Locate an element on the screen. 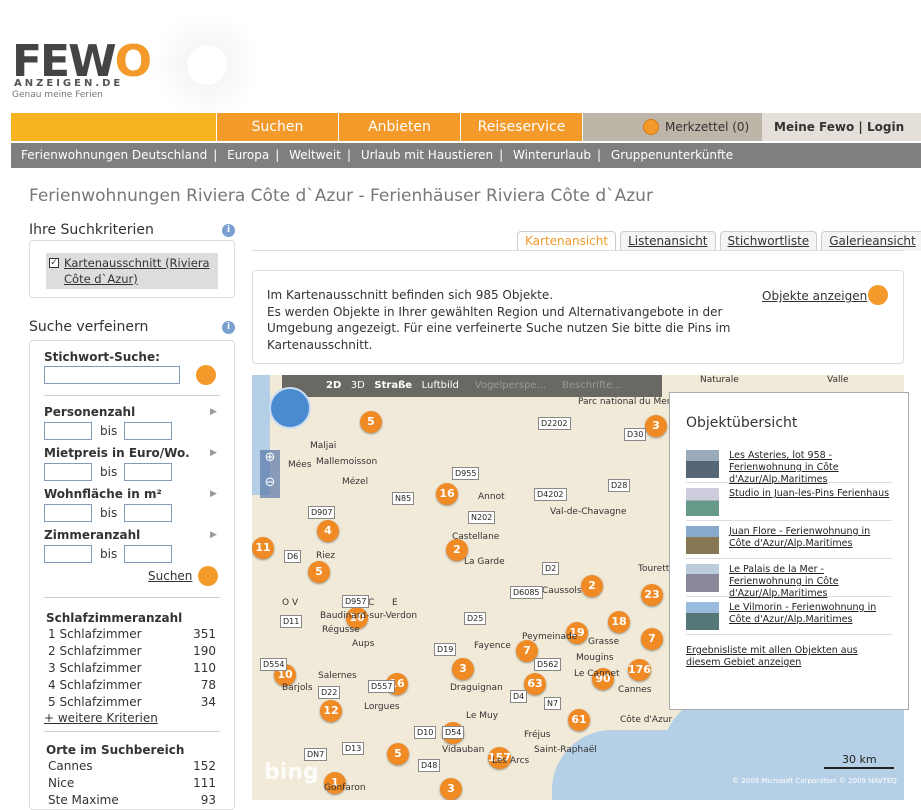 This screenshot has width=921, height=810. persons-min-input is located at coordinates (68, 431).